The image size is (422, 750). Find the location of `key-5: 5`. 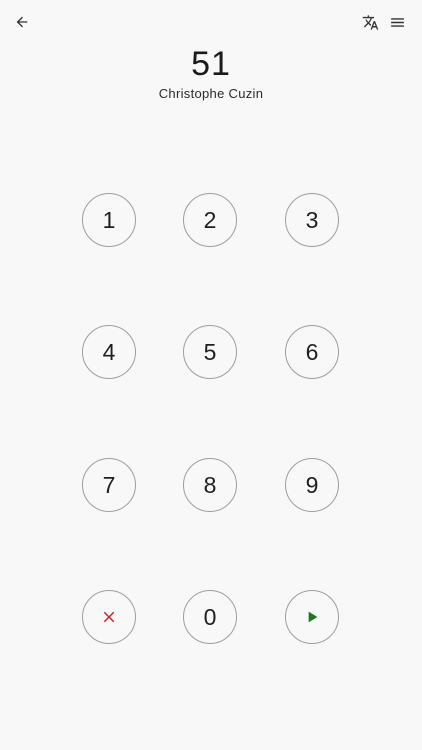

key-5: 5 is located at coordinates (210, 352).